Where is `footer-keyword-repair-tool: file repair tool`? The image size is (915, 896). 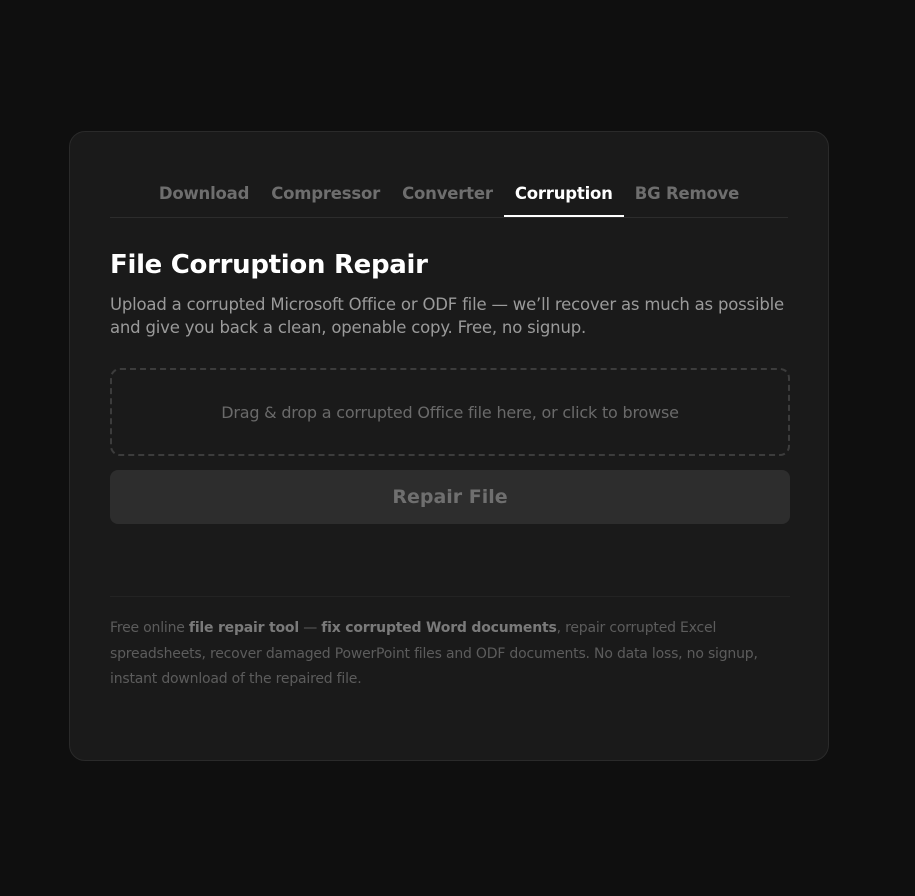 footer-keyword-repair-tool: file repair tool is located at coordinates (243, 628).